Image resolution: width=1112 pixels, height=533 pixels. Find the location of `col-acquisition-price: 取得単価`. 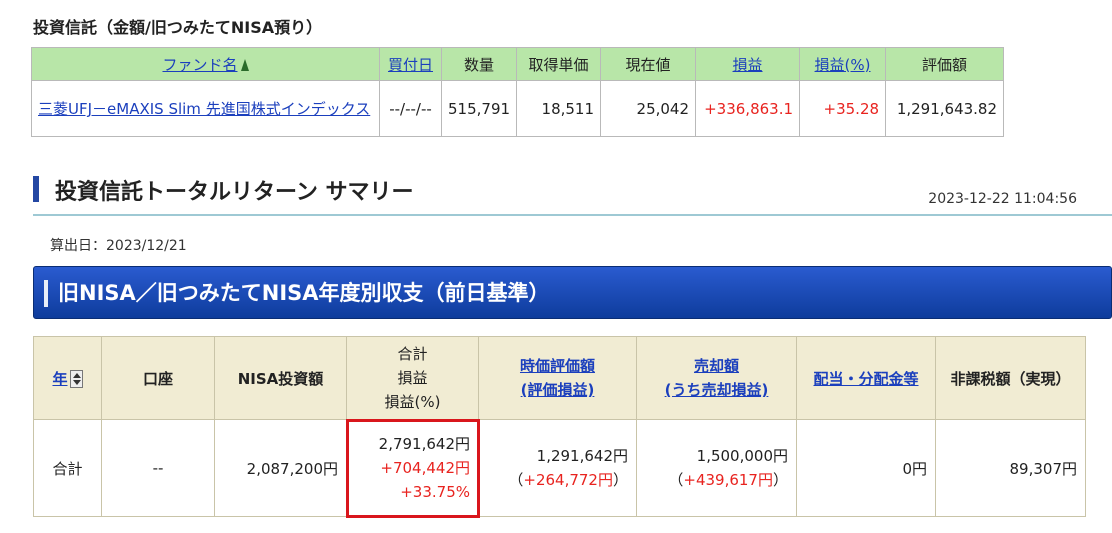

col-acquisition-price: 取得単価 is located at coordinates (559, 64).